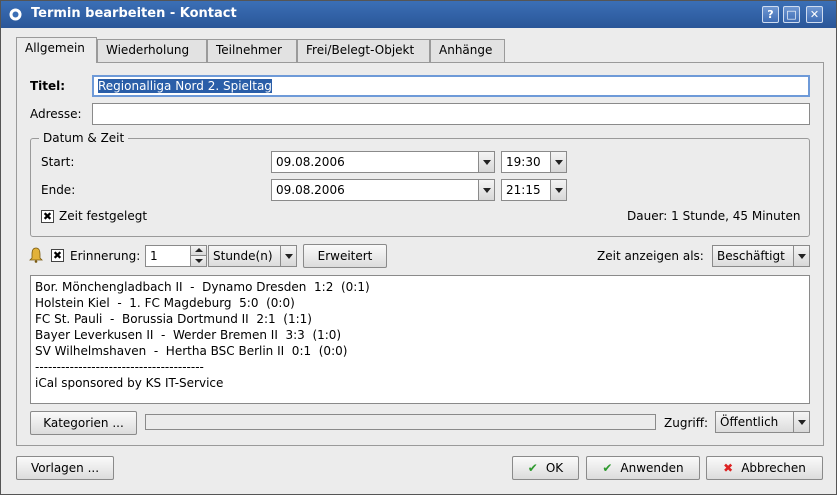 This screenshot has width=837, height=495. What do you see at coordinates (814, 14) in the screenshot?
I see `close-window-button: ✕` at bounding box center [814, 14].